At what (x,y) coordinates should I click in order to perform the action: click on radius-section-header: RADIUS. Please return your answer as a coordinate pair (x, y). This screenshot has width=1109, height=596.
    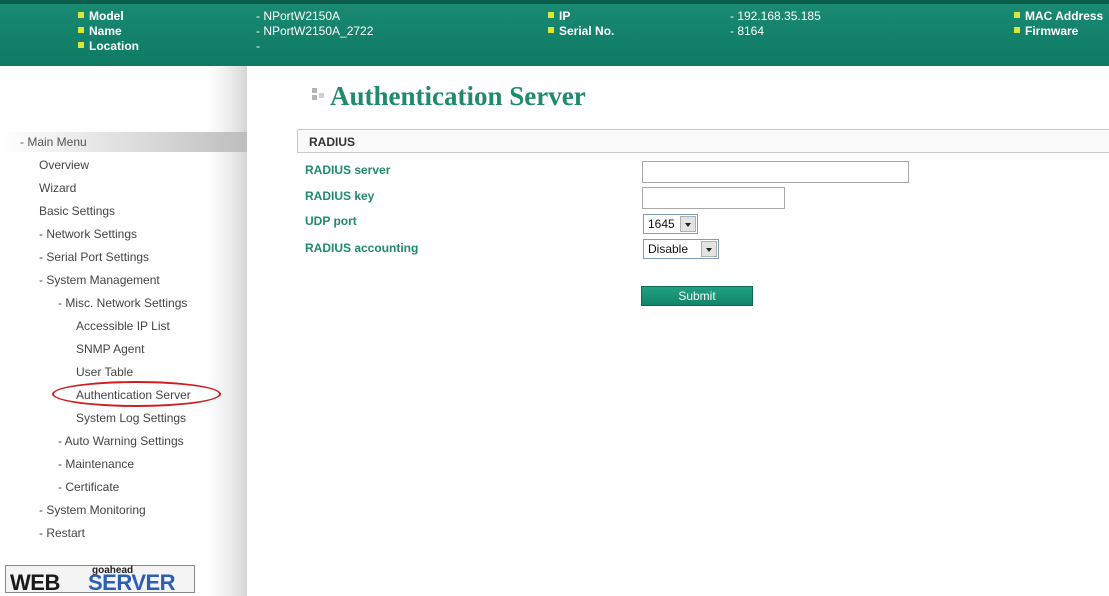
    Looking at the image, I should click on (703, 141).